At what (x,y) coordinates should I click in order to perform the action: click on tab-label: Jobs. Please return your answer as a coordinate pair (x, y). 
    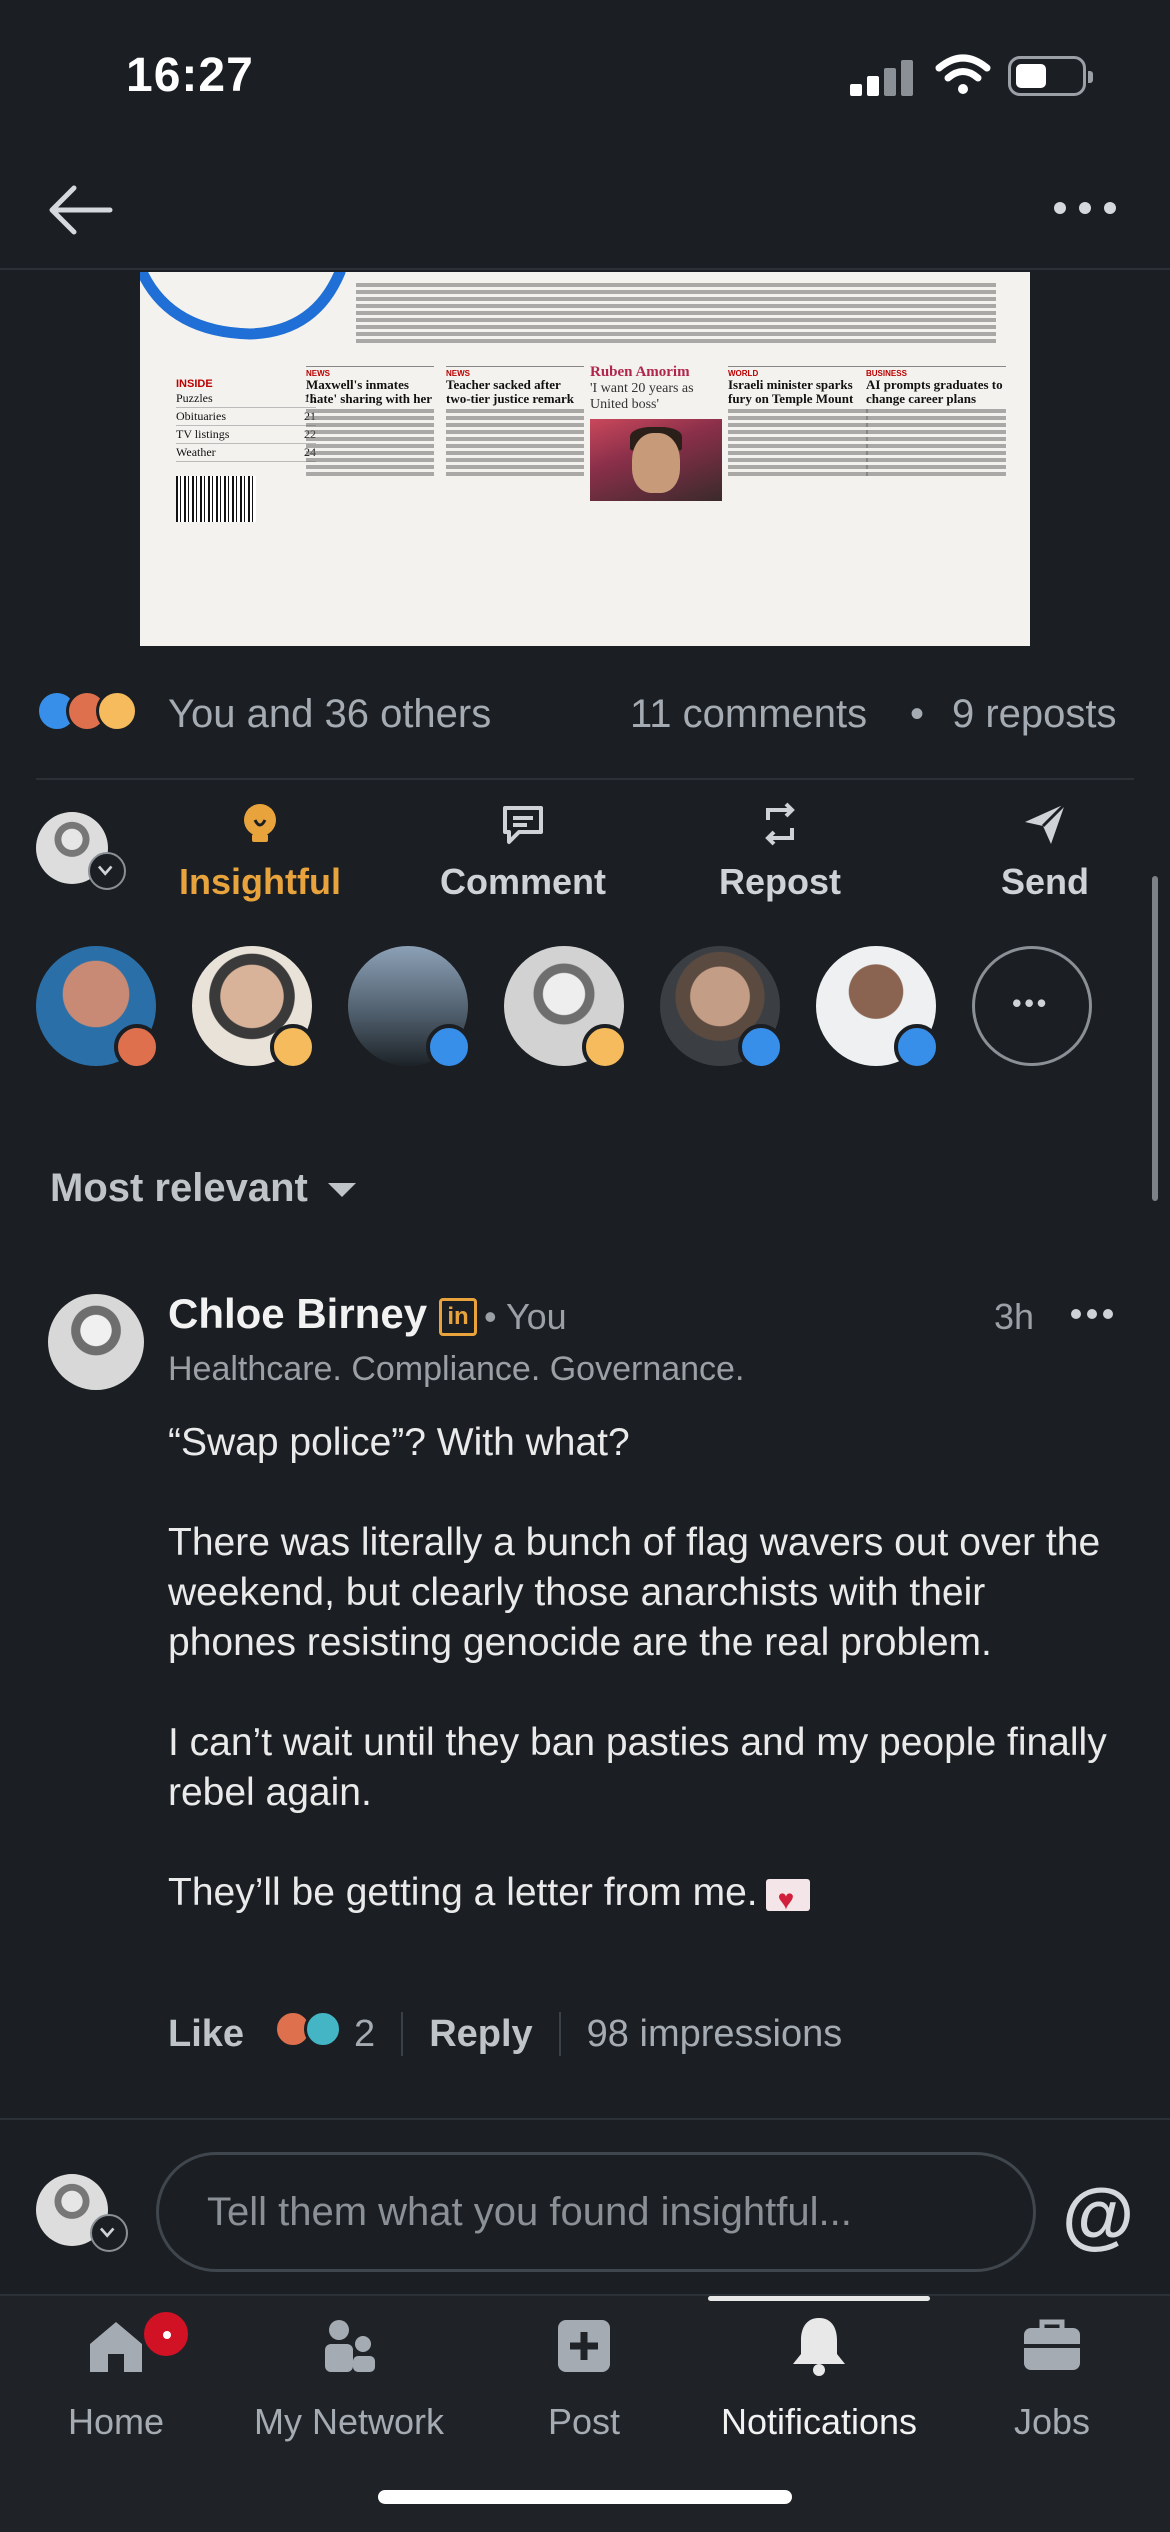
    Looking at the image, I should click on (1052, 2421).